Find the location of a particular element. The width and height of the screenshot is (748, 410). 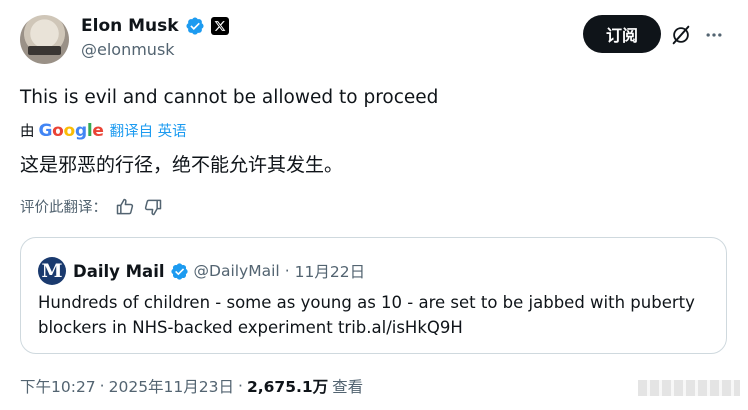

subscribe-button: 订阅 is located at coordinates (622, 34).